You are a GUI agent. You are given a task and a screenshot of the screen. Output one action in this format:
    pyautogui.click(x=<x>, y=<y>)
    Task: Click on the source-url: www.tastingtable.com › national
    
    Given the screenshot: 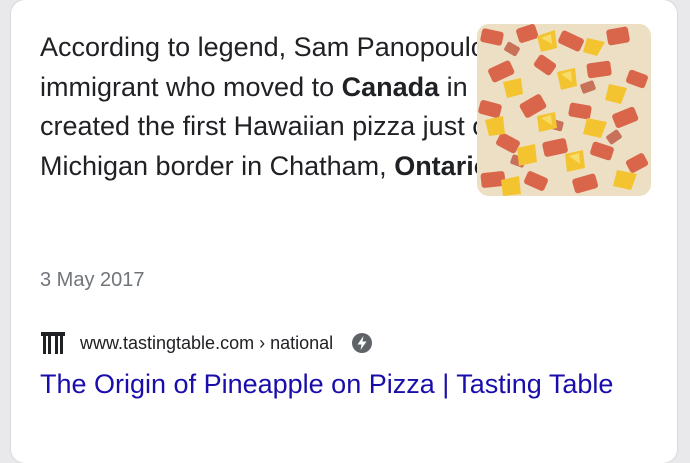 What is the action you would take?
    pyautogui.click(x=206, y=343)
    